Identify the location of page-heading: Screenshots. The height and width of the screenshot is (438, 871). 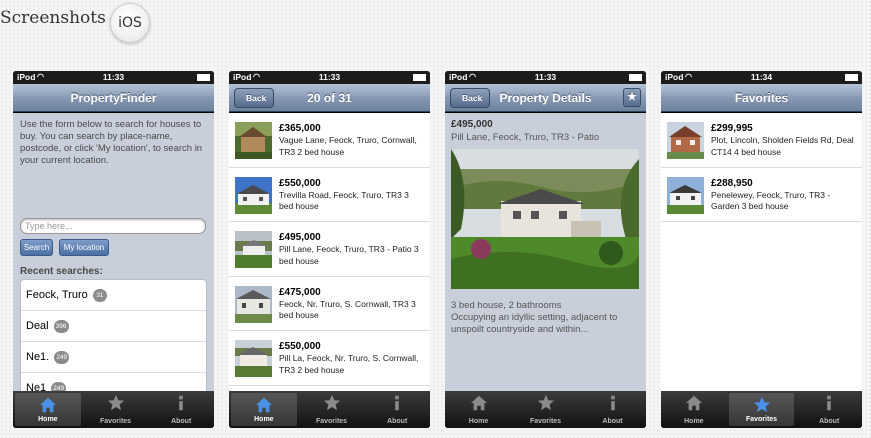
(53, 18).